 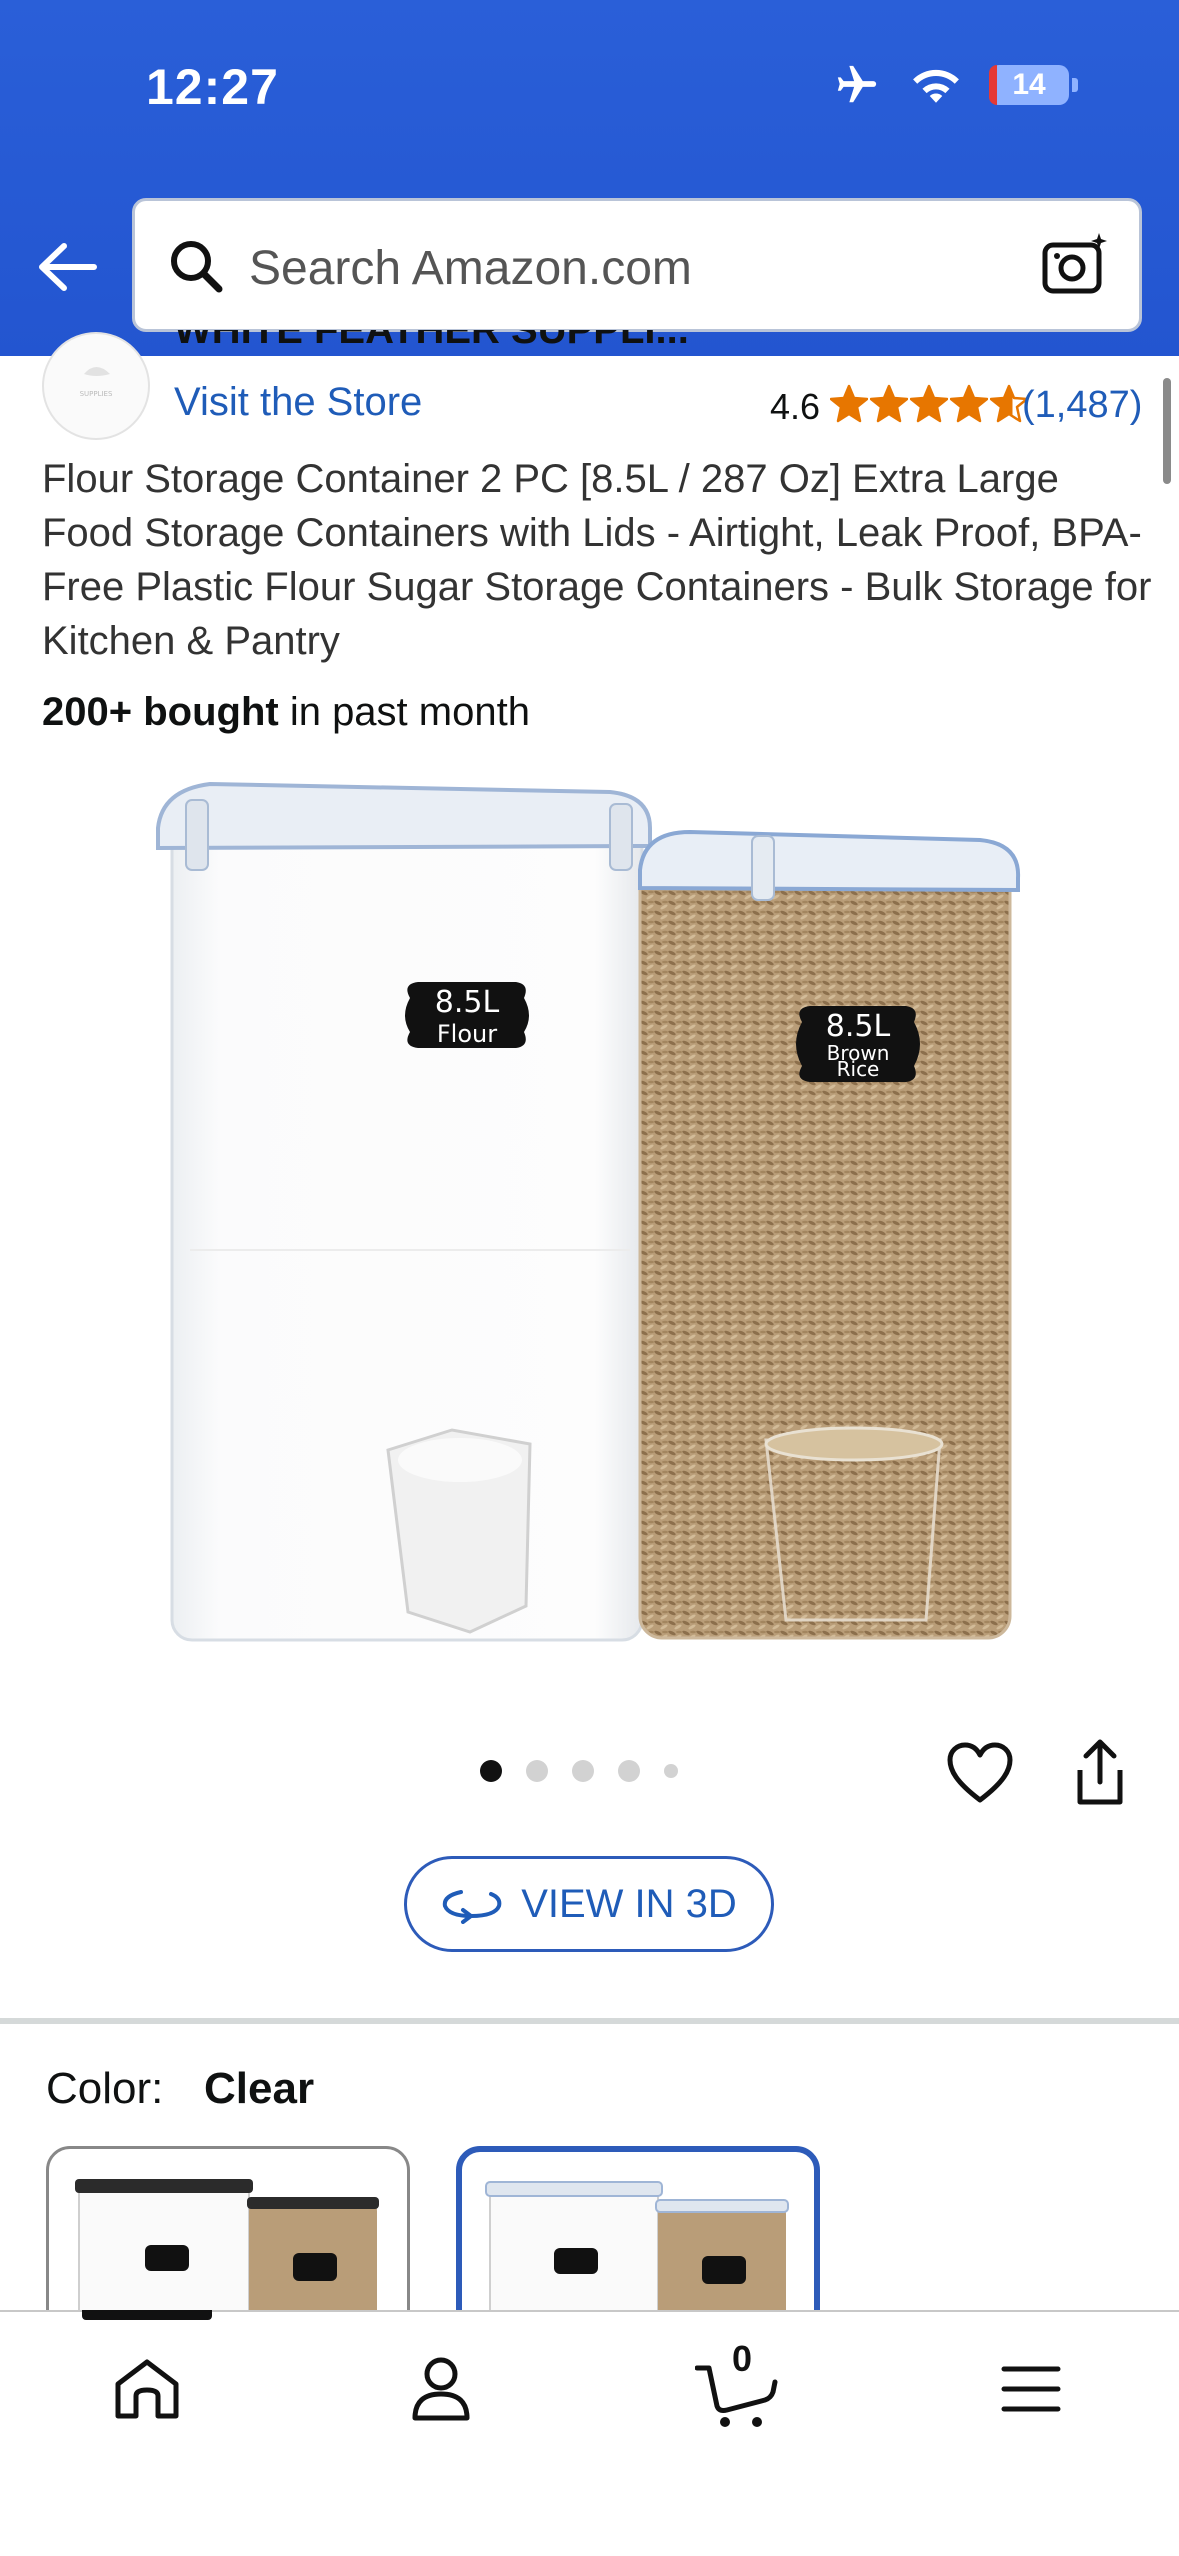 I want to click on flour-label-size: 8.5L, so click(x=467, y=1002).